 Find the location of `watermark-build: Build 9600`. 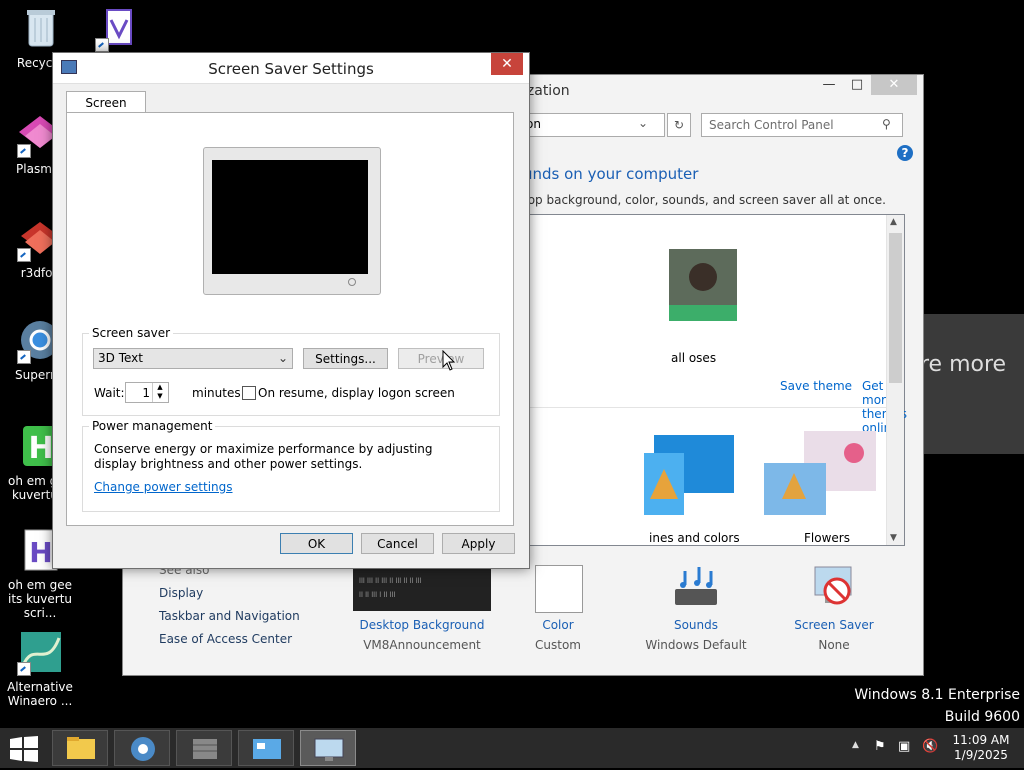

watermark-build: Build 9600 is located at coordinates (982, 717).